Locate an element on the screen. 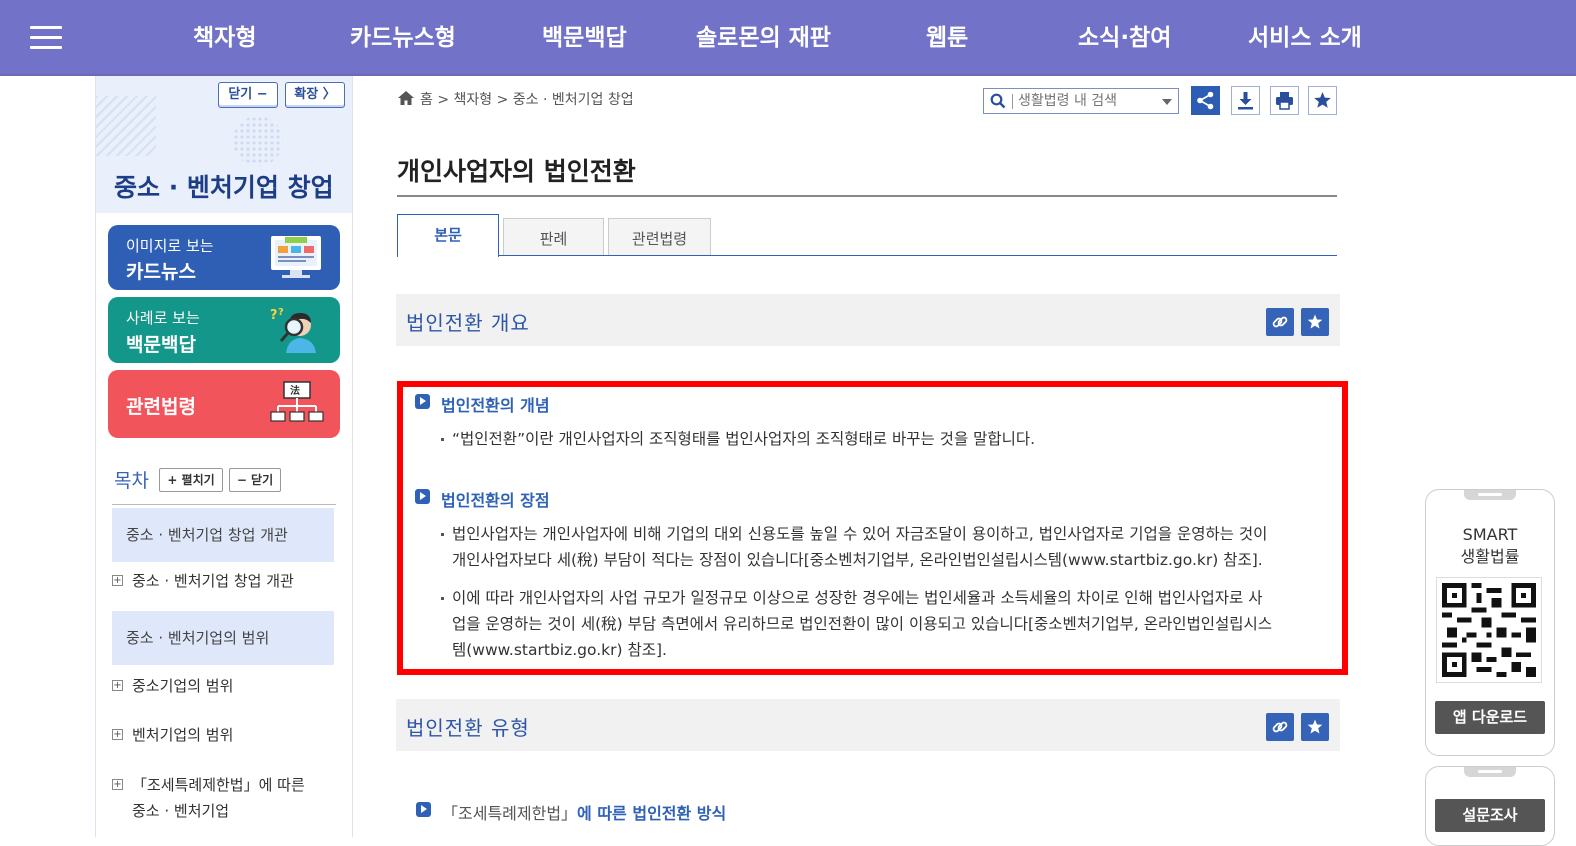 The image size is (1576, 846). share-button is located at coordinates (1205, 100).